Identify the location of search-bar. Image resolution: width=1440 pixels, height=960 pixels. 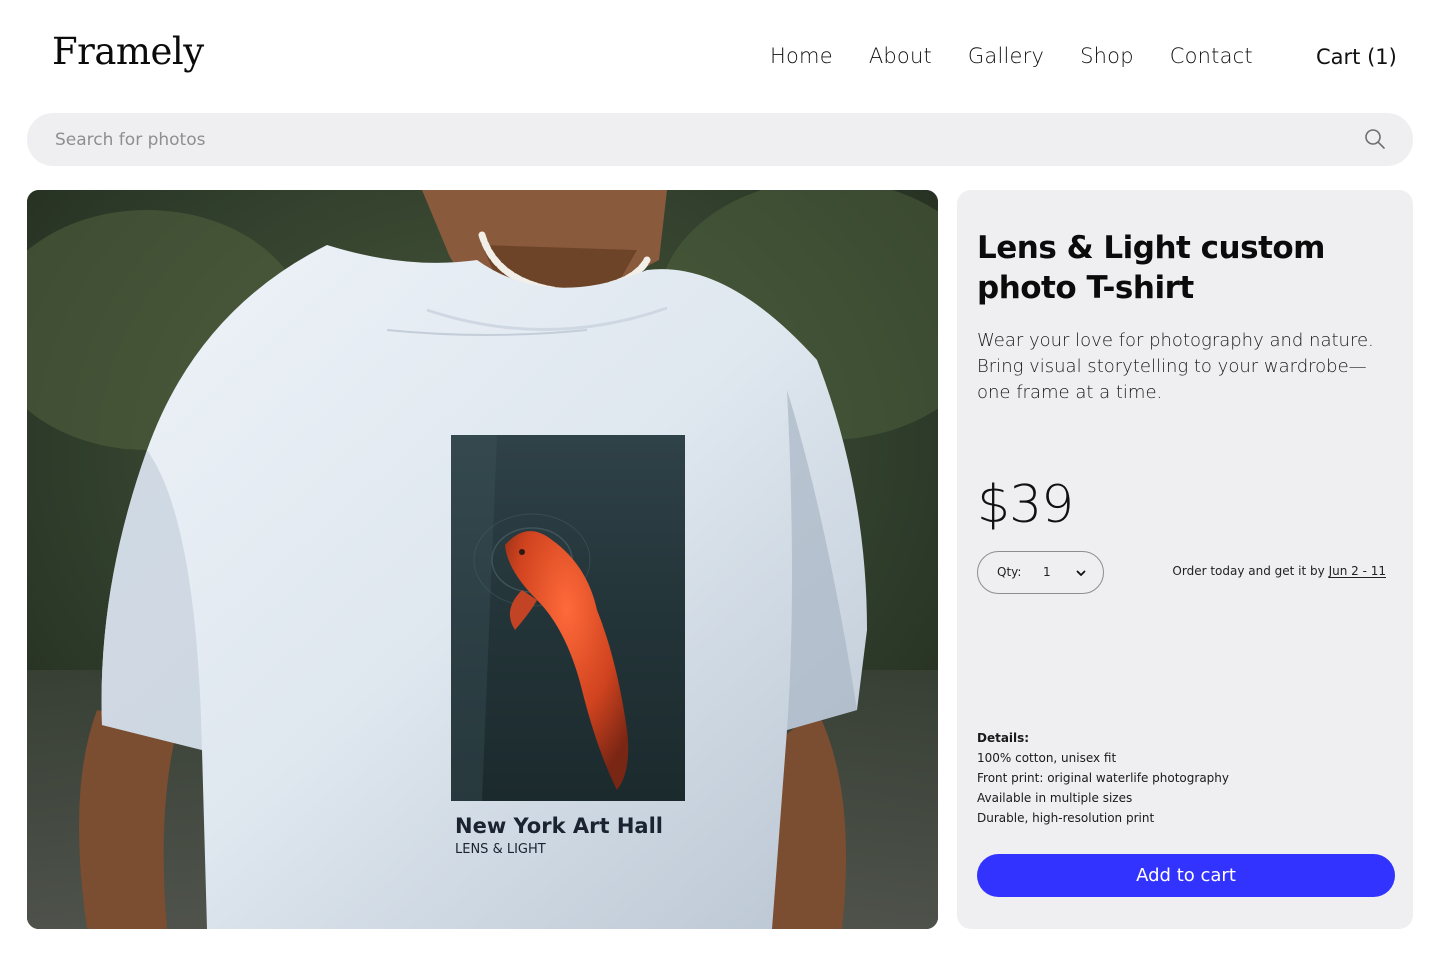
(720, 139).